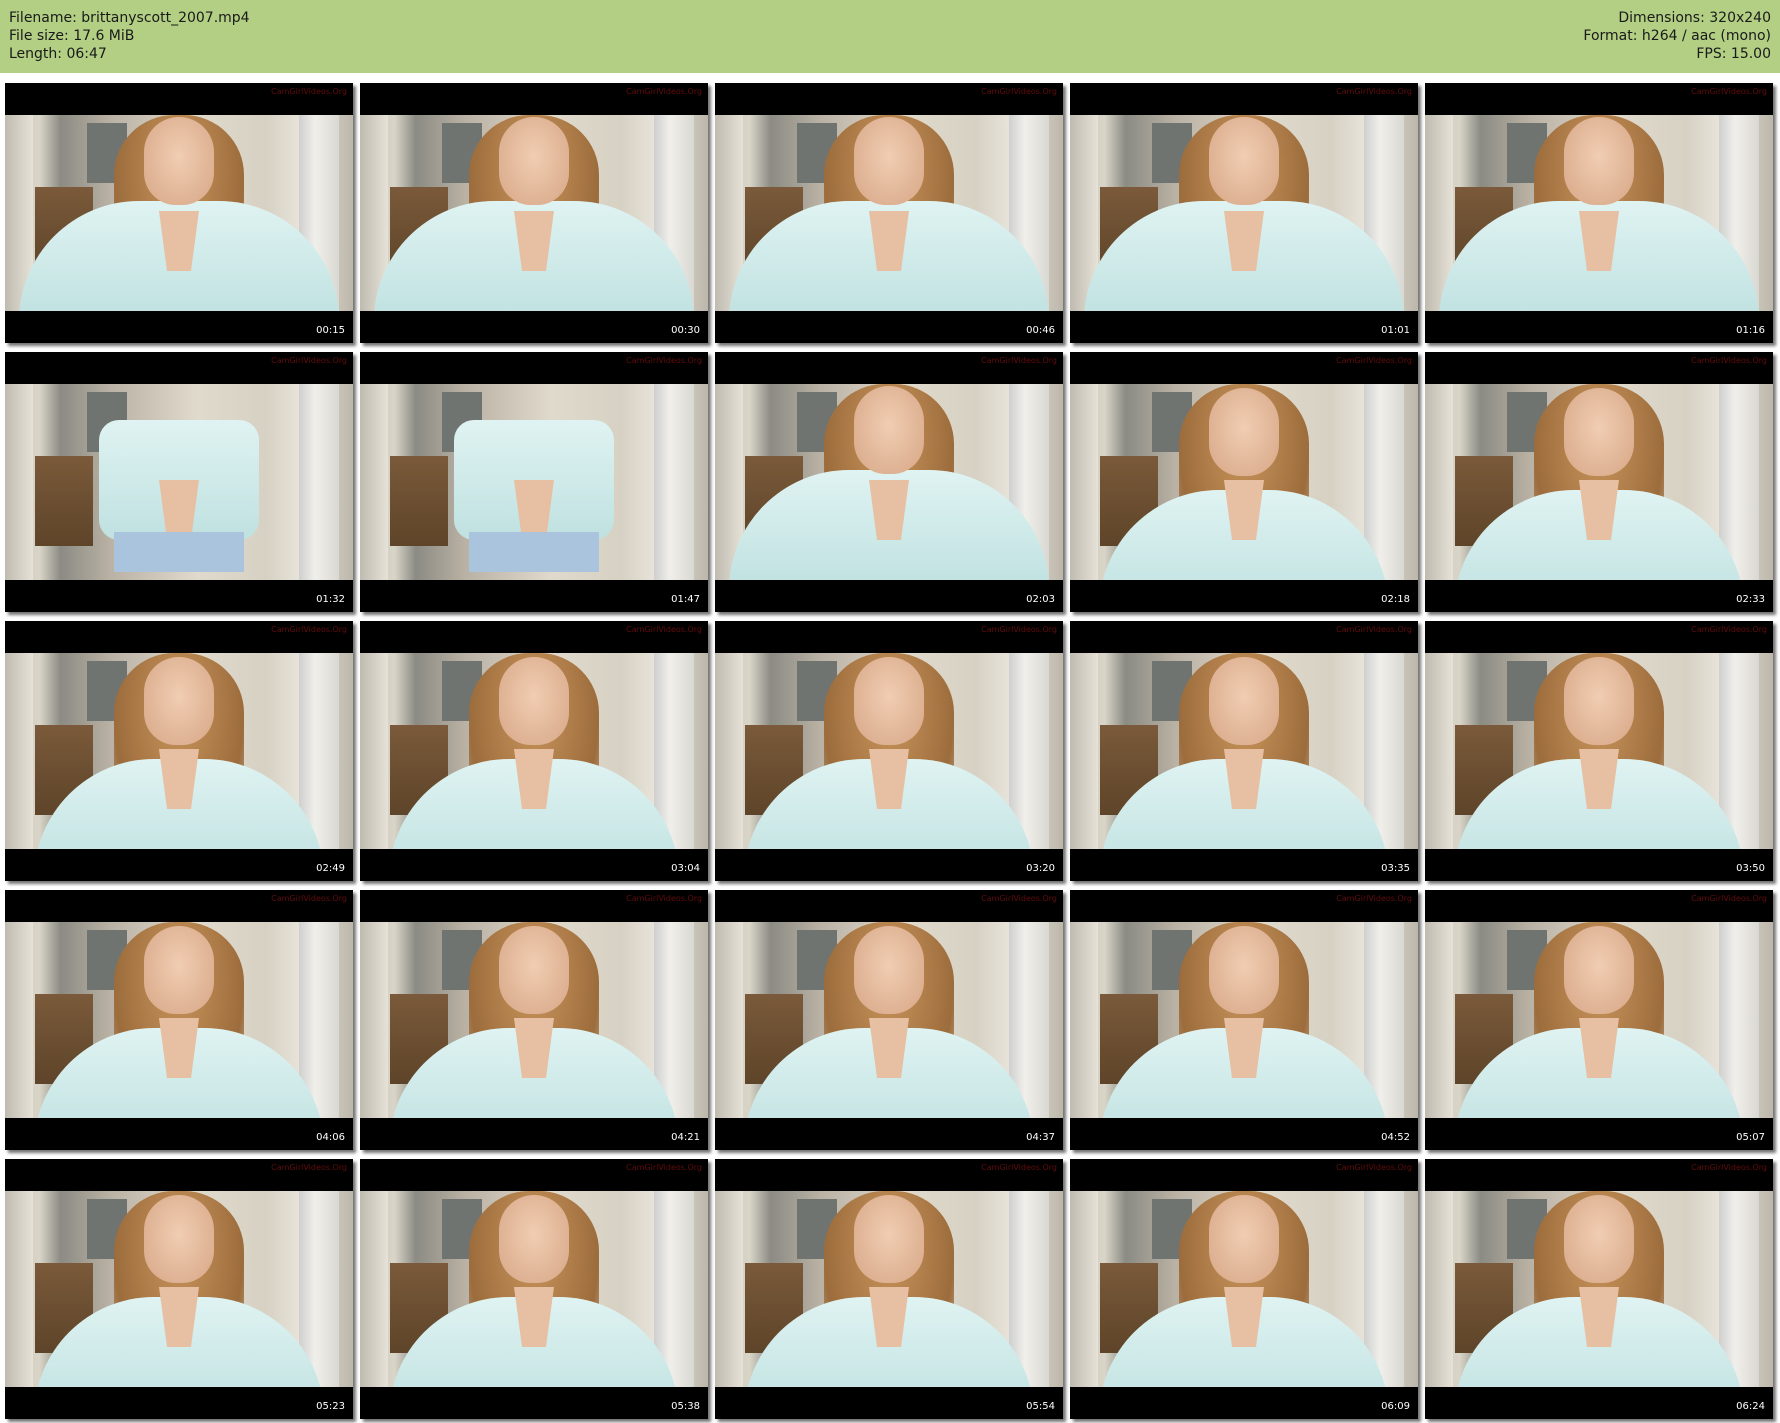  I want to click on video-thumbnail: CamGirlVideos.Org 05:54, so click(889, 1289).